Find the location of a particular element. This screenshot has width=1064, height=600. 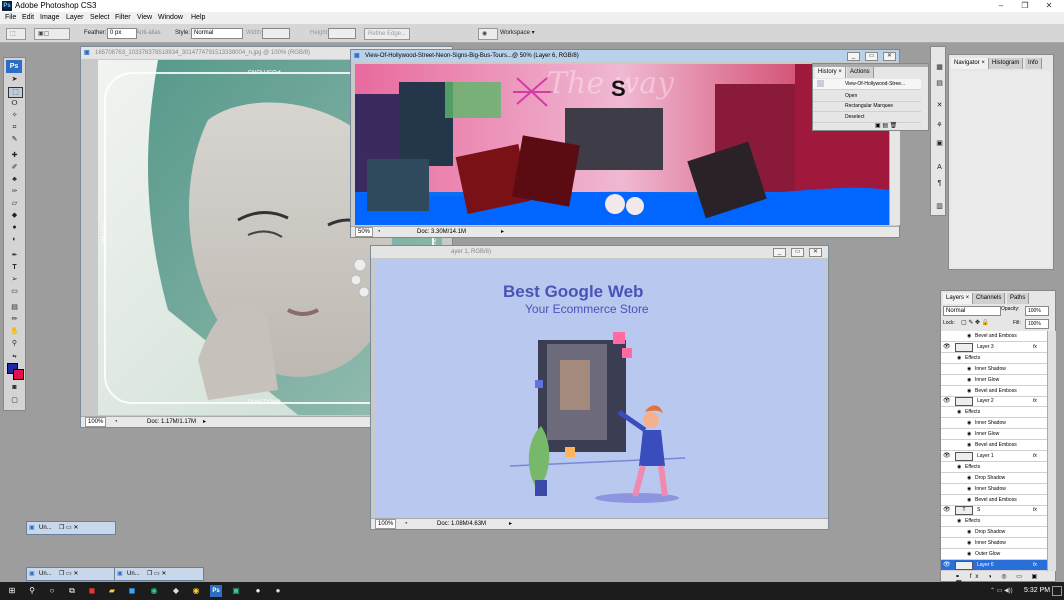

close-icon: ✕ is located at coordinates (1049, 6).